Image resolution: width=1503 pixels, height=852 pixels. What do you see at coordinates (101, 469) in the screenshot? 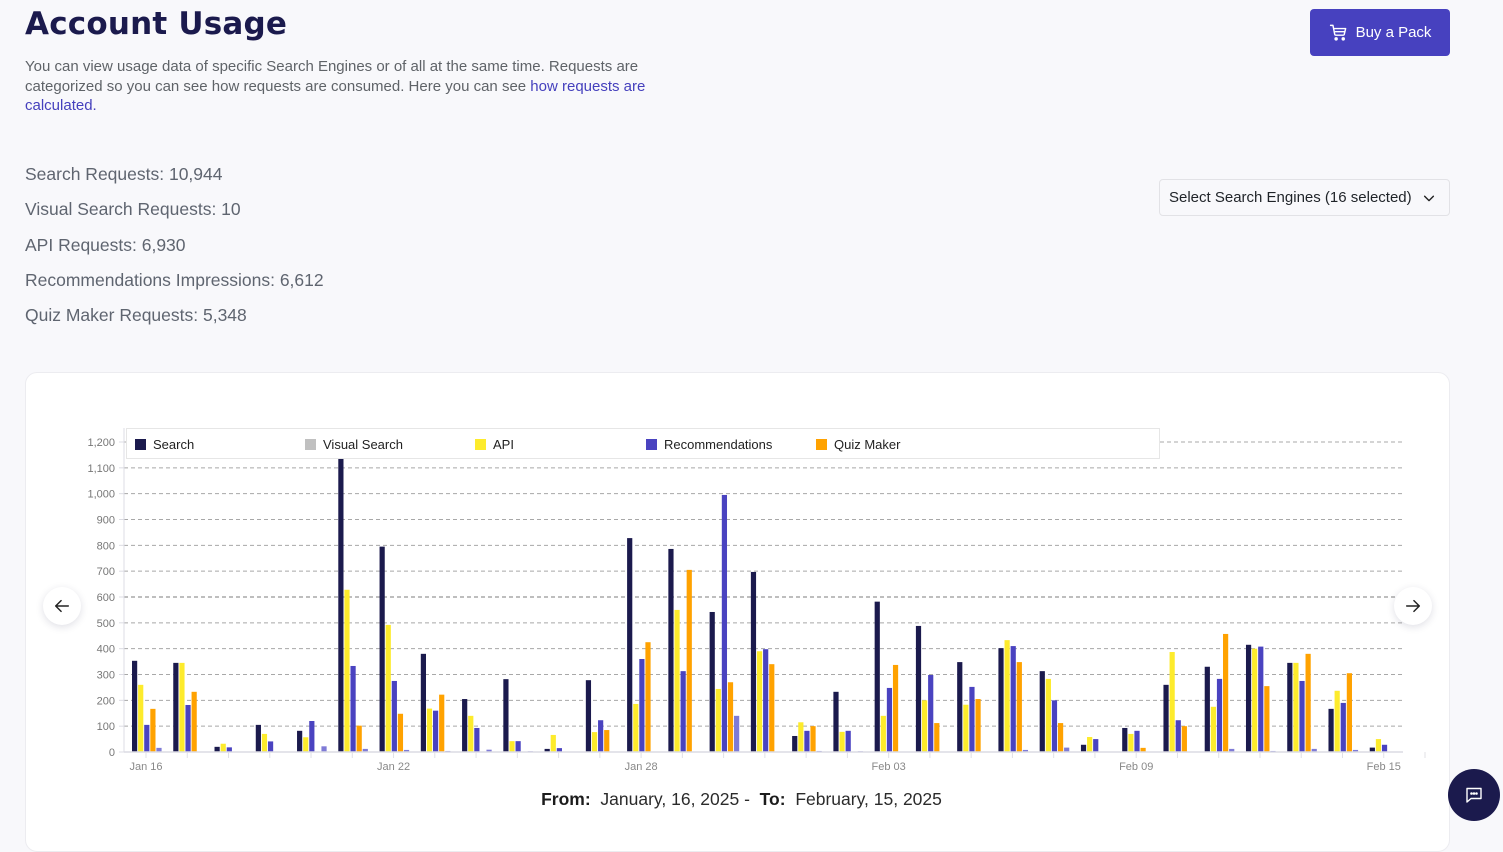
I see `y-tick-label: 1,100` at bounding box center [101, 469].